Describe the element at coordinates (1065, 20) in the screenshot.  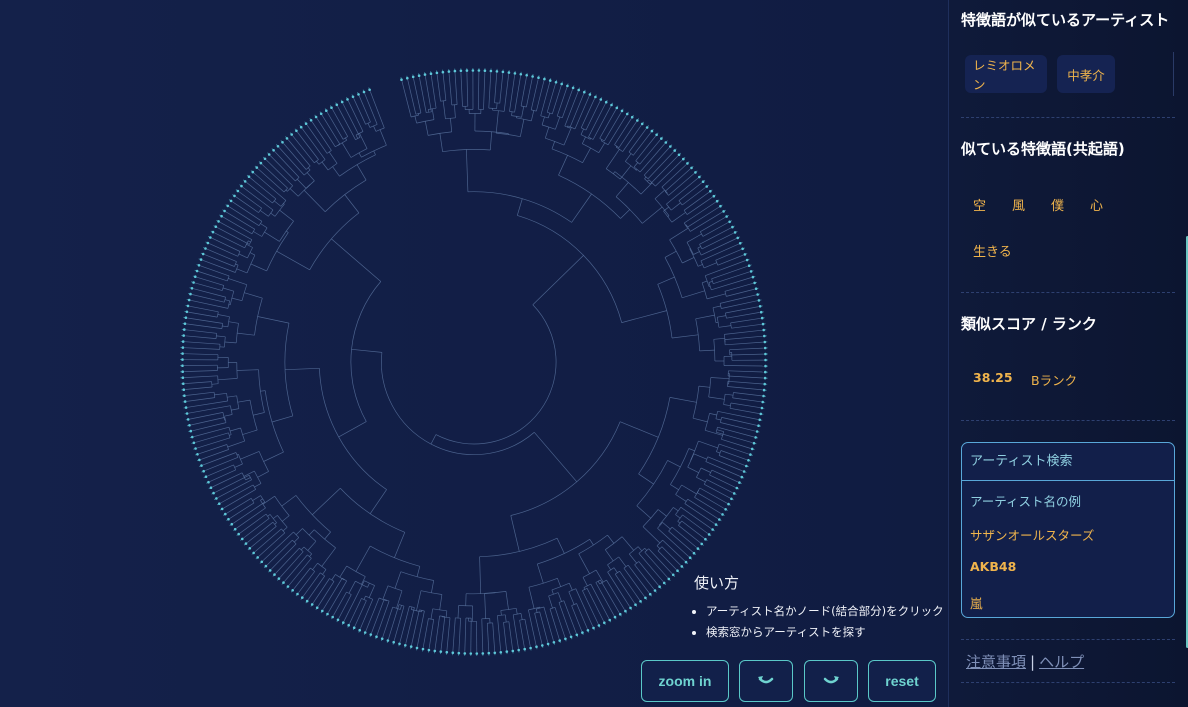
I see `similar-artists-title: 特徴語が似ているアーティスト` at that location.